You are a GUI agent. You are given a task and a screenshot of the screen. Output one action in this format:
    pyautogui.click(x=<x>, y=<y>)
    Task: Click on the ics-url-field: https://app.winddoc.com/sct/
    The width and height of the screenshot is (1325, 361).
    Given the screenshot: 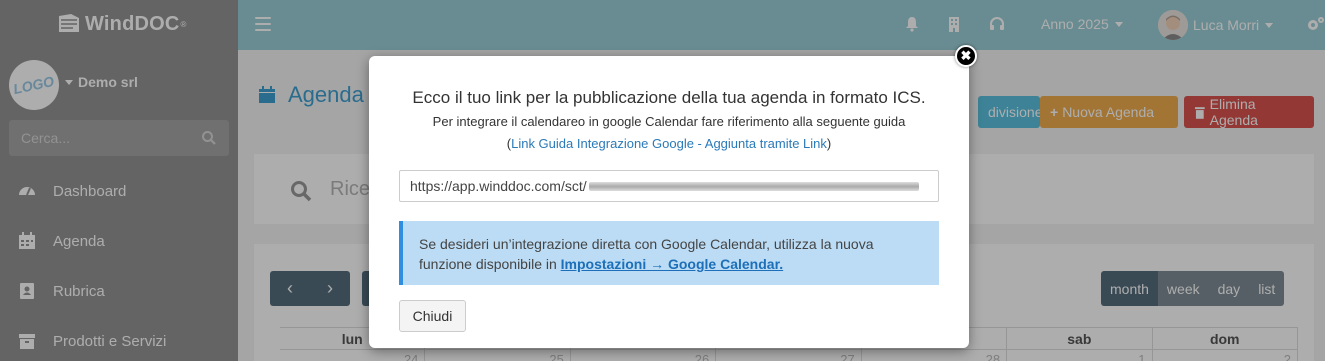 What is the action you would take?
    pyautogui.click(x=669, y=186)
    